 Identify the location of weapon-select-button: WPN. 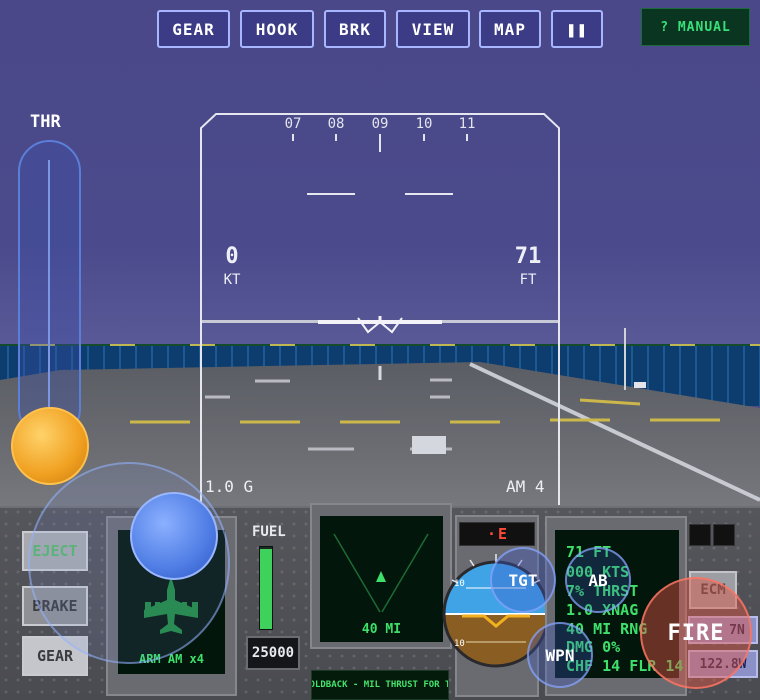
(560, 655).